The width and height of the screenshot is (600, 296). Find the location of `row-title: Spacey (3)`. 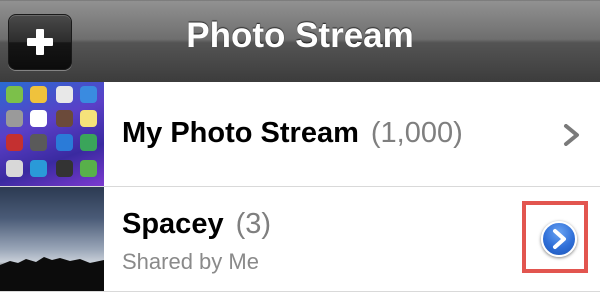

row-title: Spacey (3) is located at coordinates (196, 224).